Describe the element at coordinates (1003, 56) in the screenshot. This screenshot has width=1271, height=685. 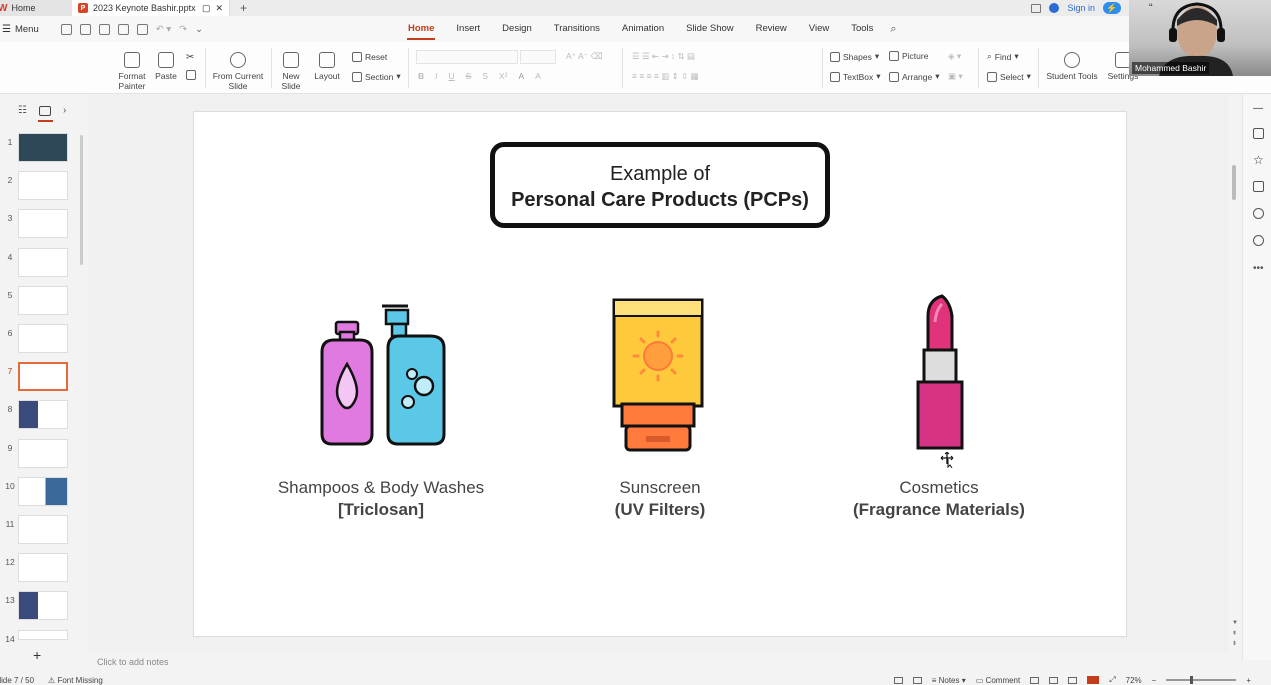
I see `find-button: ⌕ Find ▾` at that location.